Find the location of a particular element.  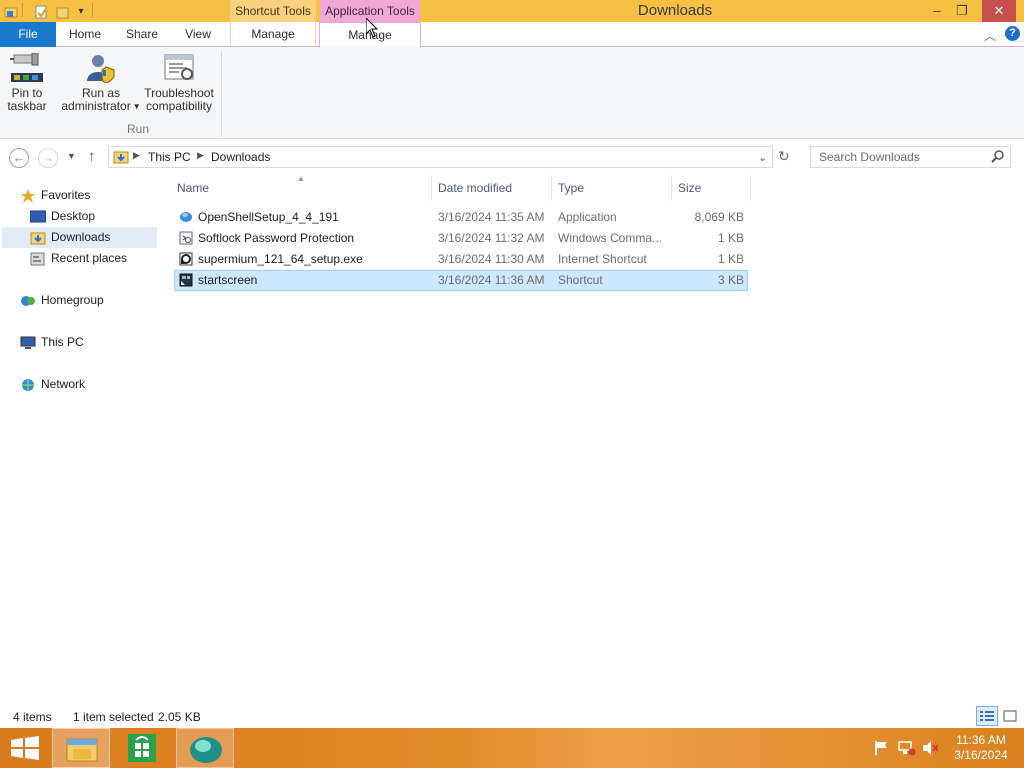

column-header-type: Type is located at coordinates (571, 189).